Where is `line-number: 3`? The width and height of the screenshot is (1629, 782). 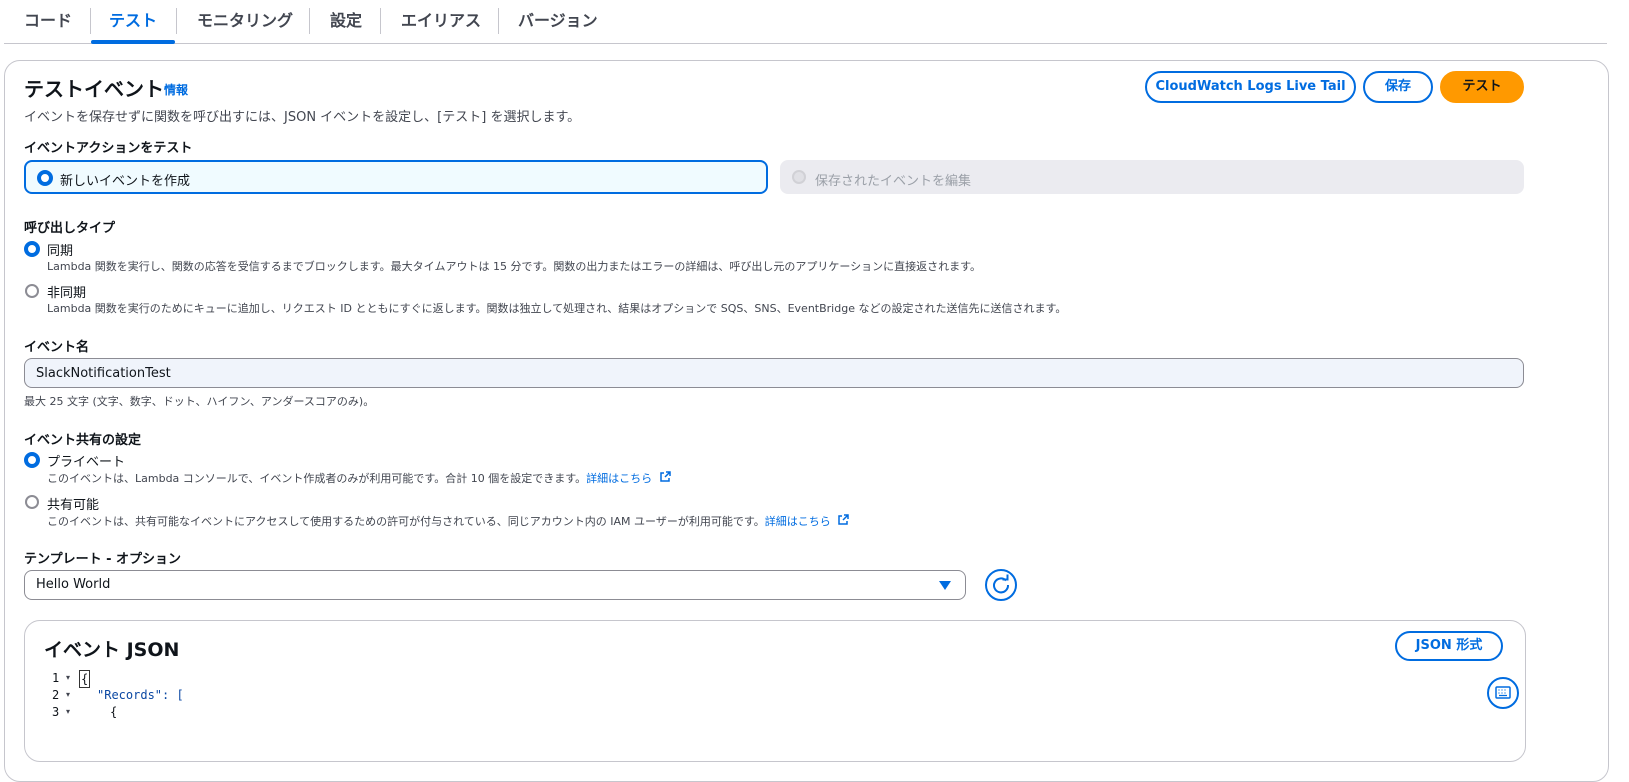
line-number: 3 is located at coordinates (56, 712).